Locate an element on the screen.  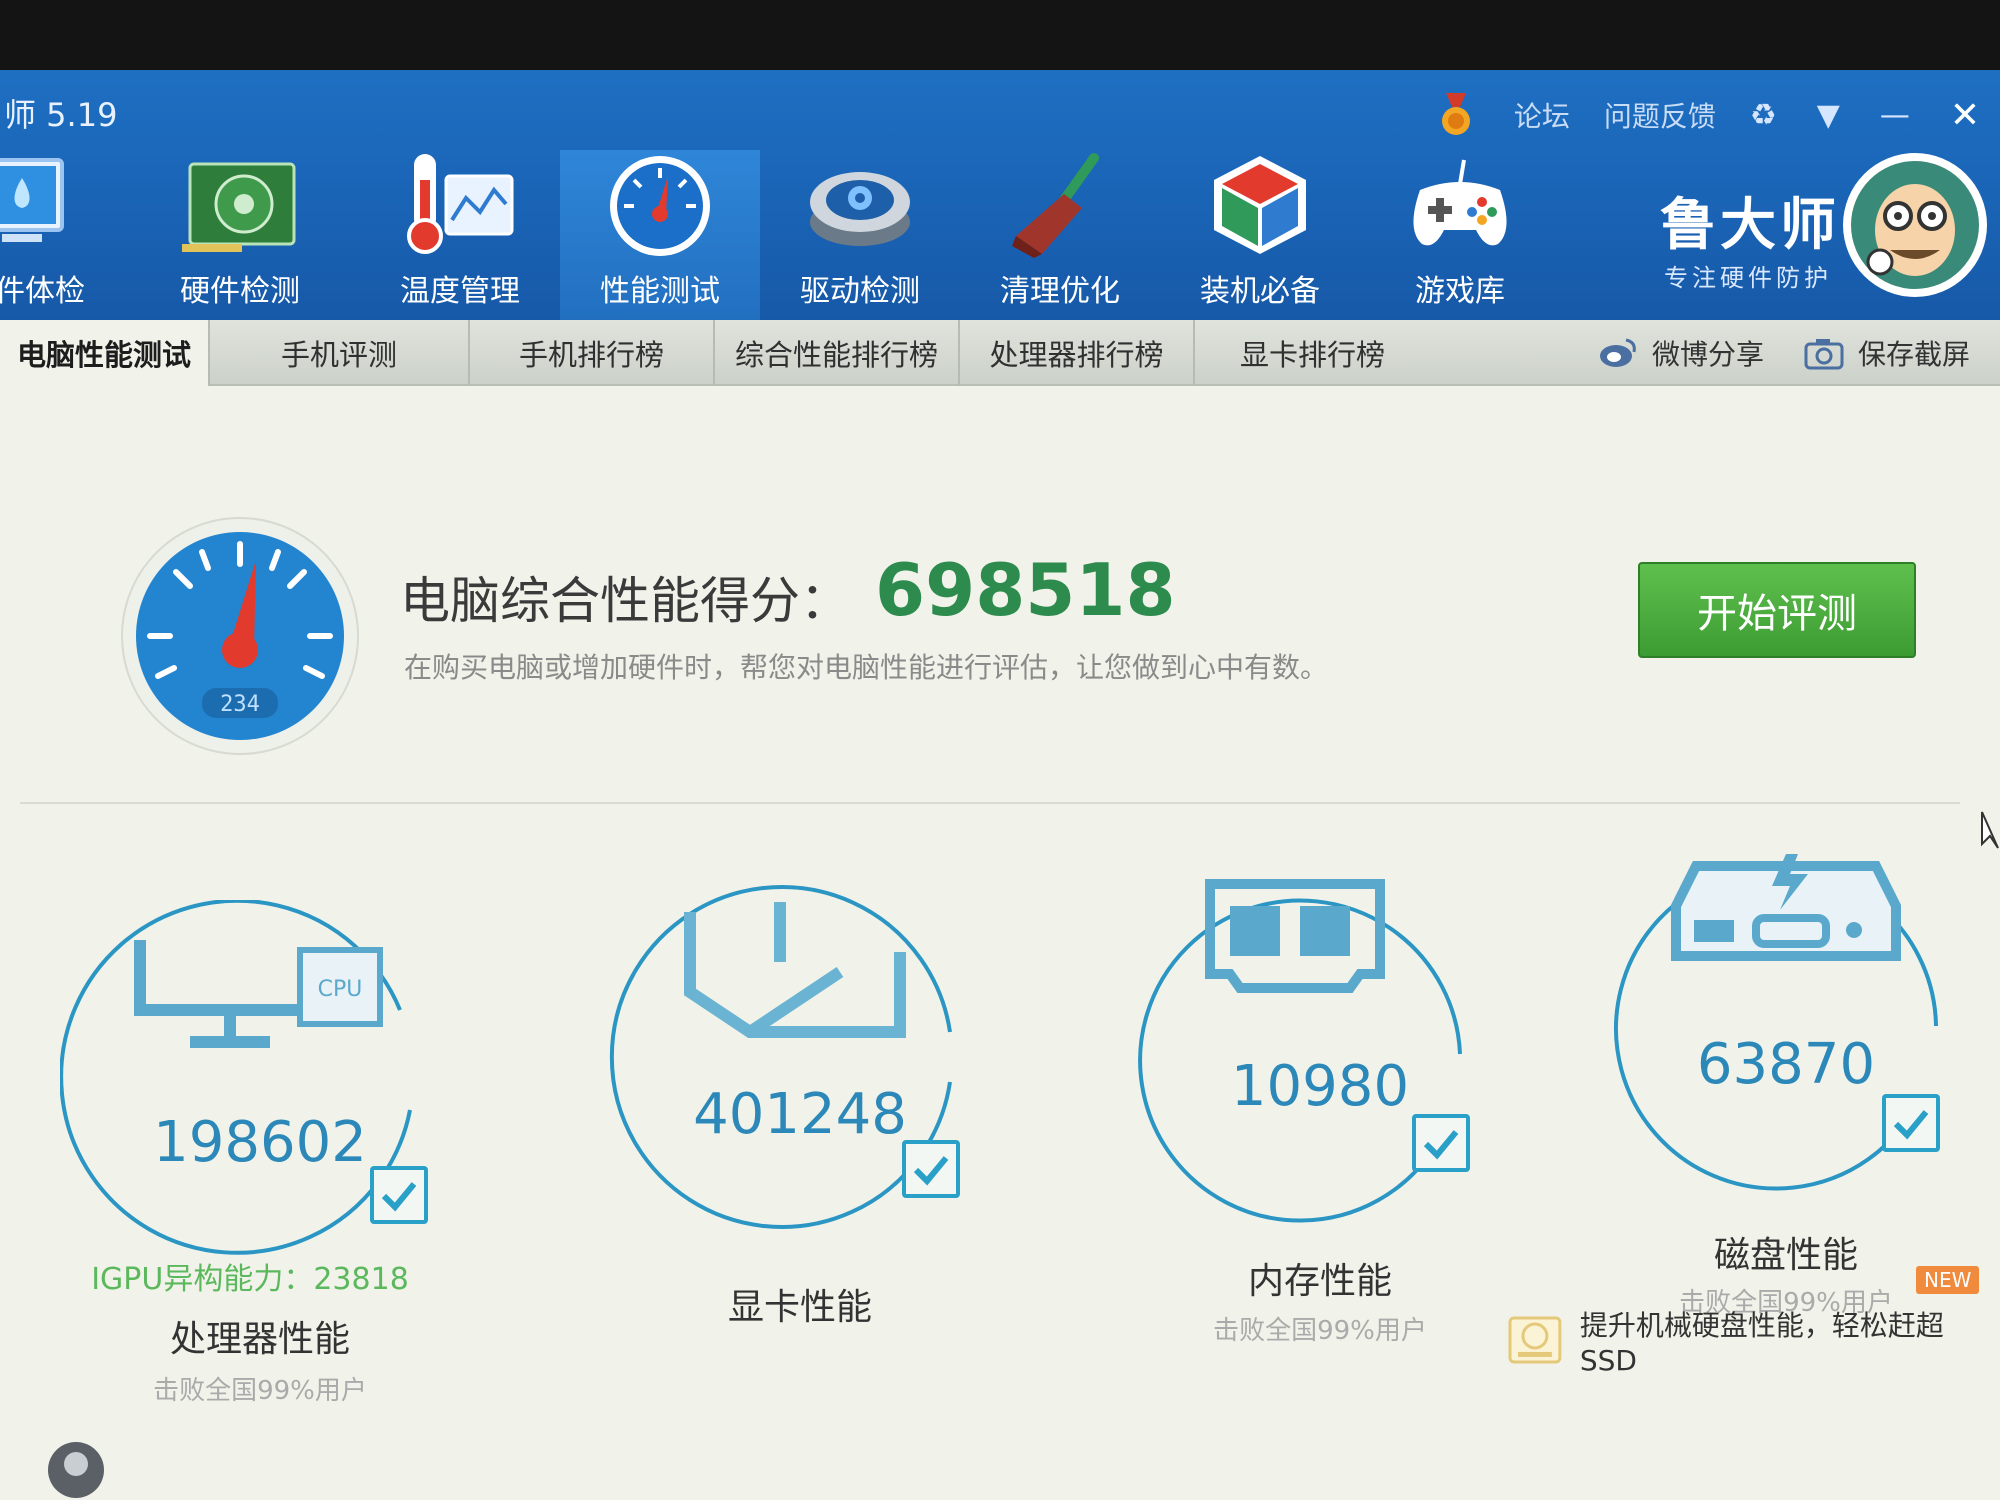
overall-score-label: 电脑综合性能得分： is located at coordinates (625, 601).